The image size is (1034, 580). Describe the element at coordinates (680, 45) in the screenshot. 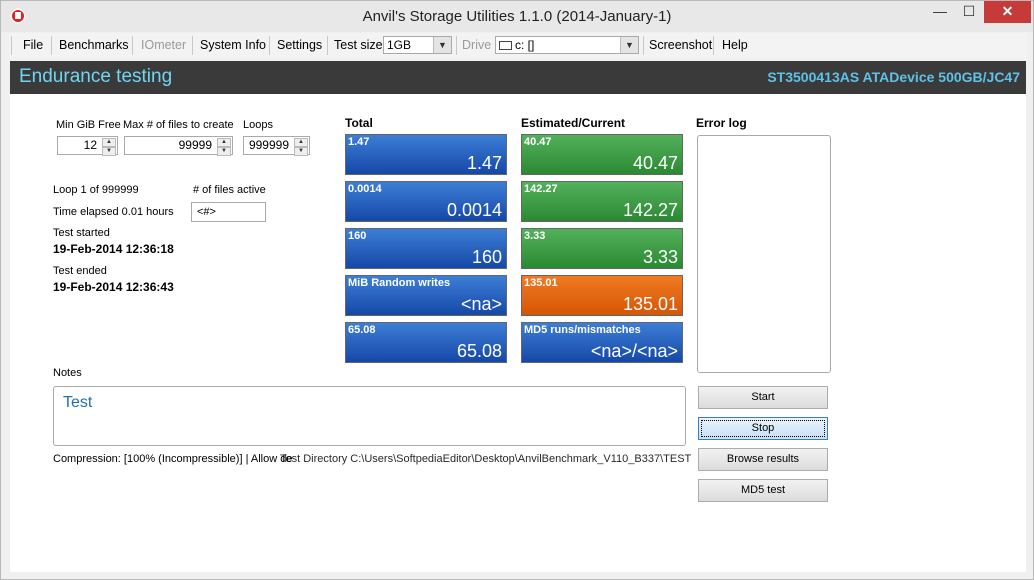

I see `menu-screenshot: Screenshot` at that location.